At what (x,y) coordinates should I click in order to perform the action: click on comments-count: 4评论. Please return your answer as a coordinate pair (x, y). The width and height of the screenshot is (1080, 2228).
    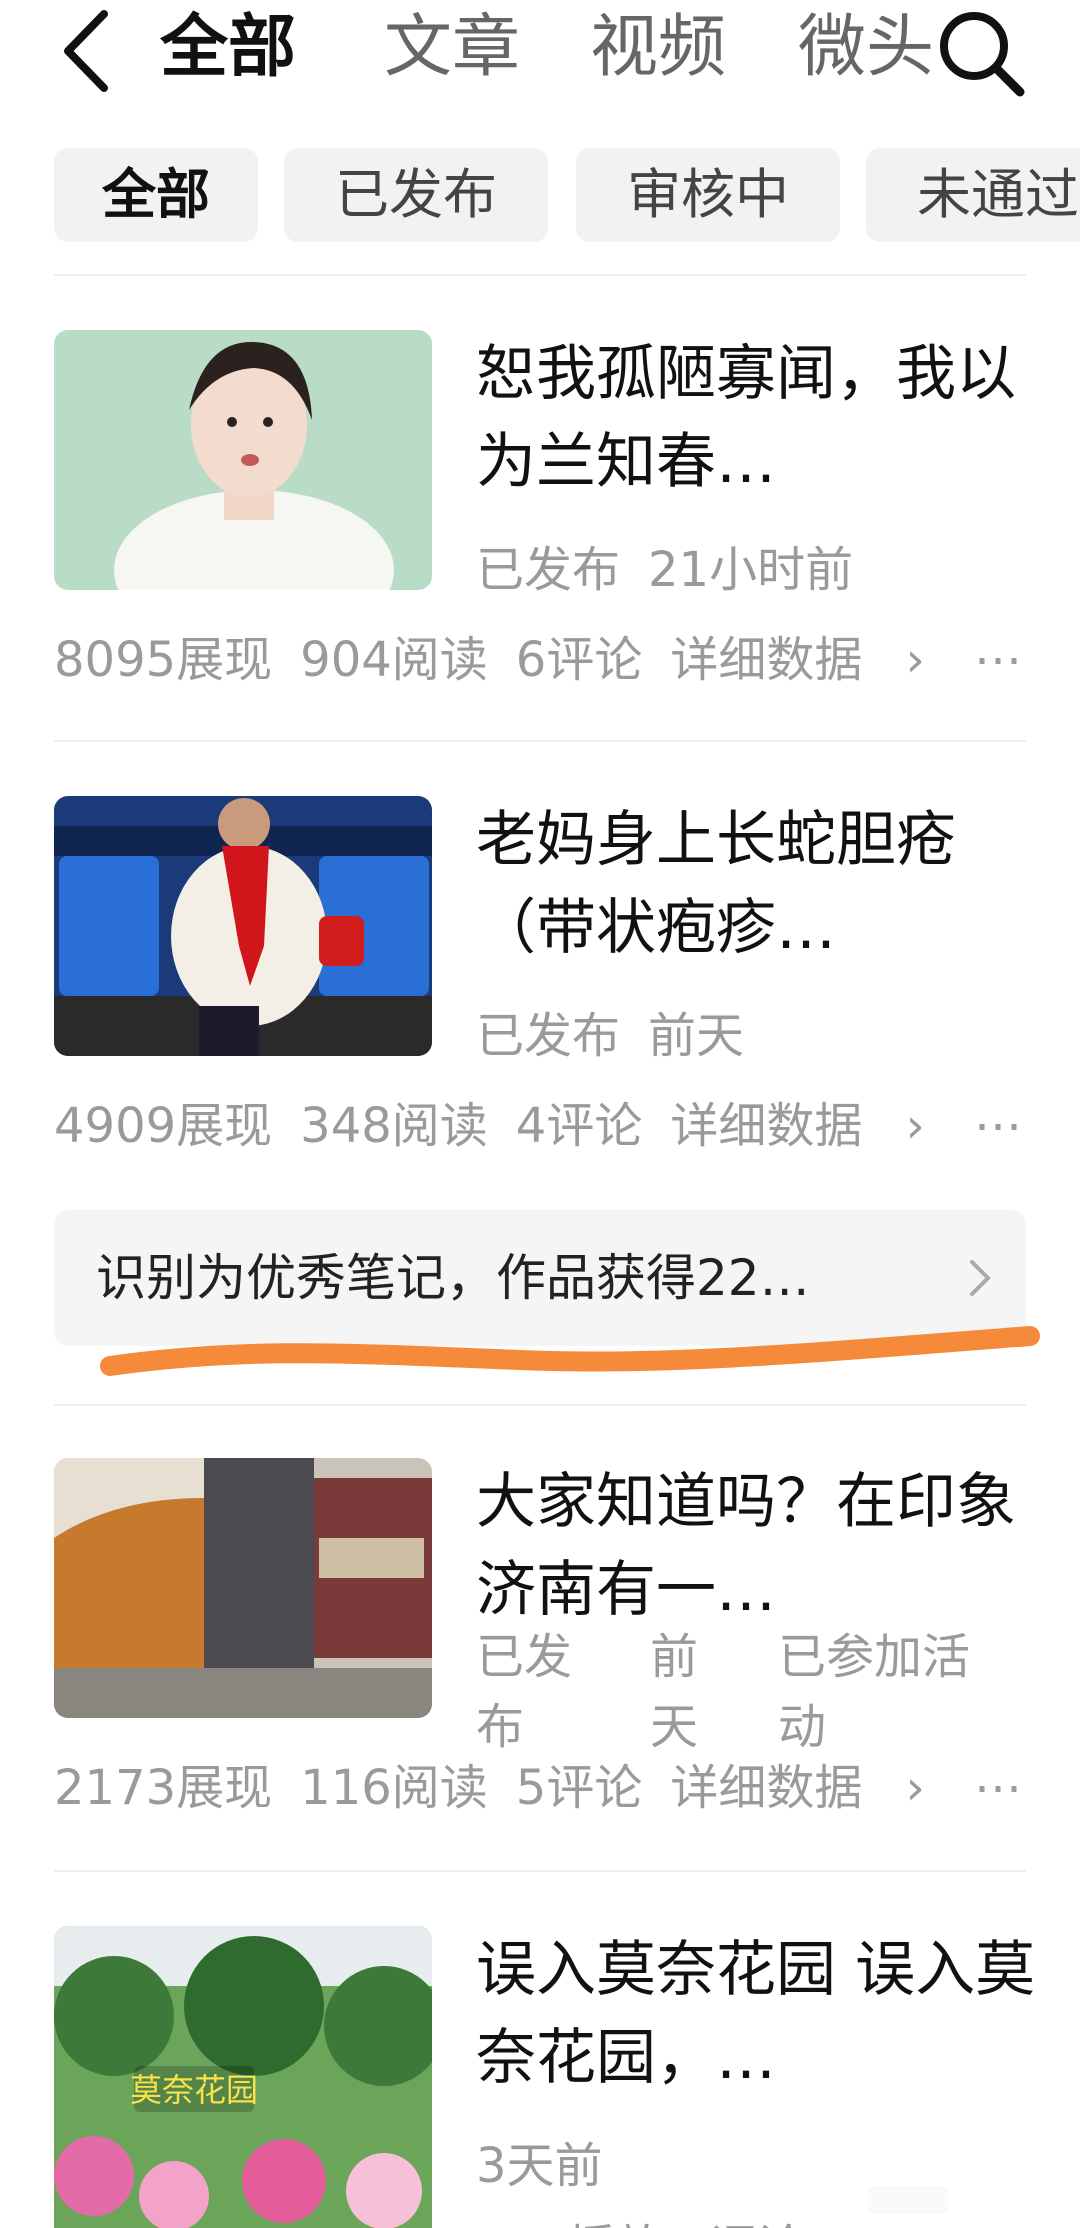
    Looking at the image, I should click on (579, 1126).